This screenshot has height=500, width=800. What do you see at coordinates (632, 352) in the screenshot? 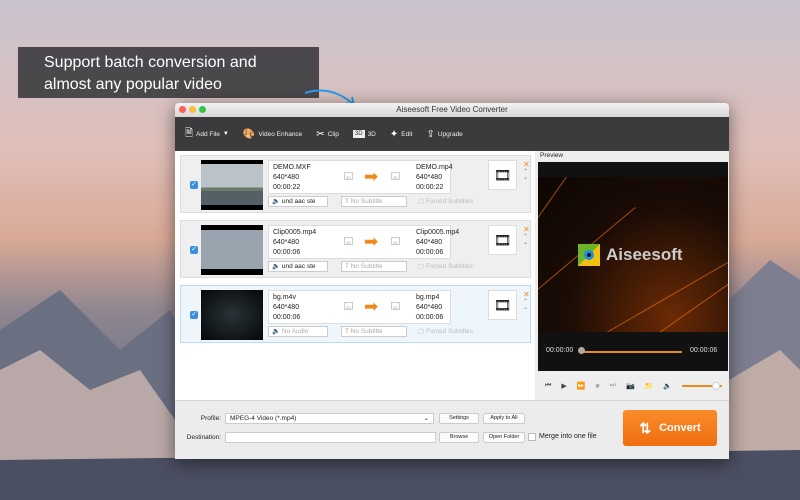
I see `seek-bar` at bounding box center [632, 352].